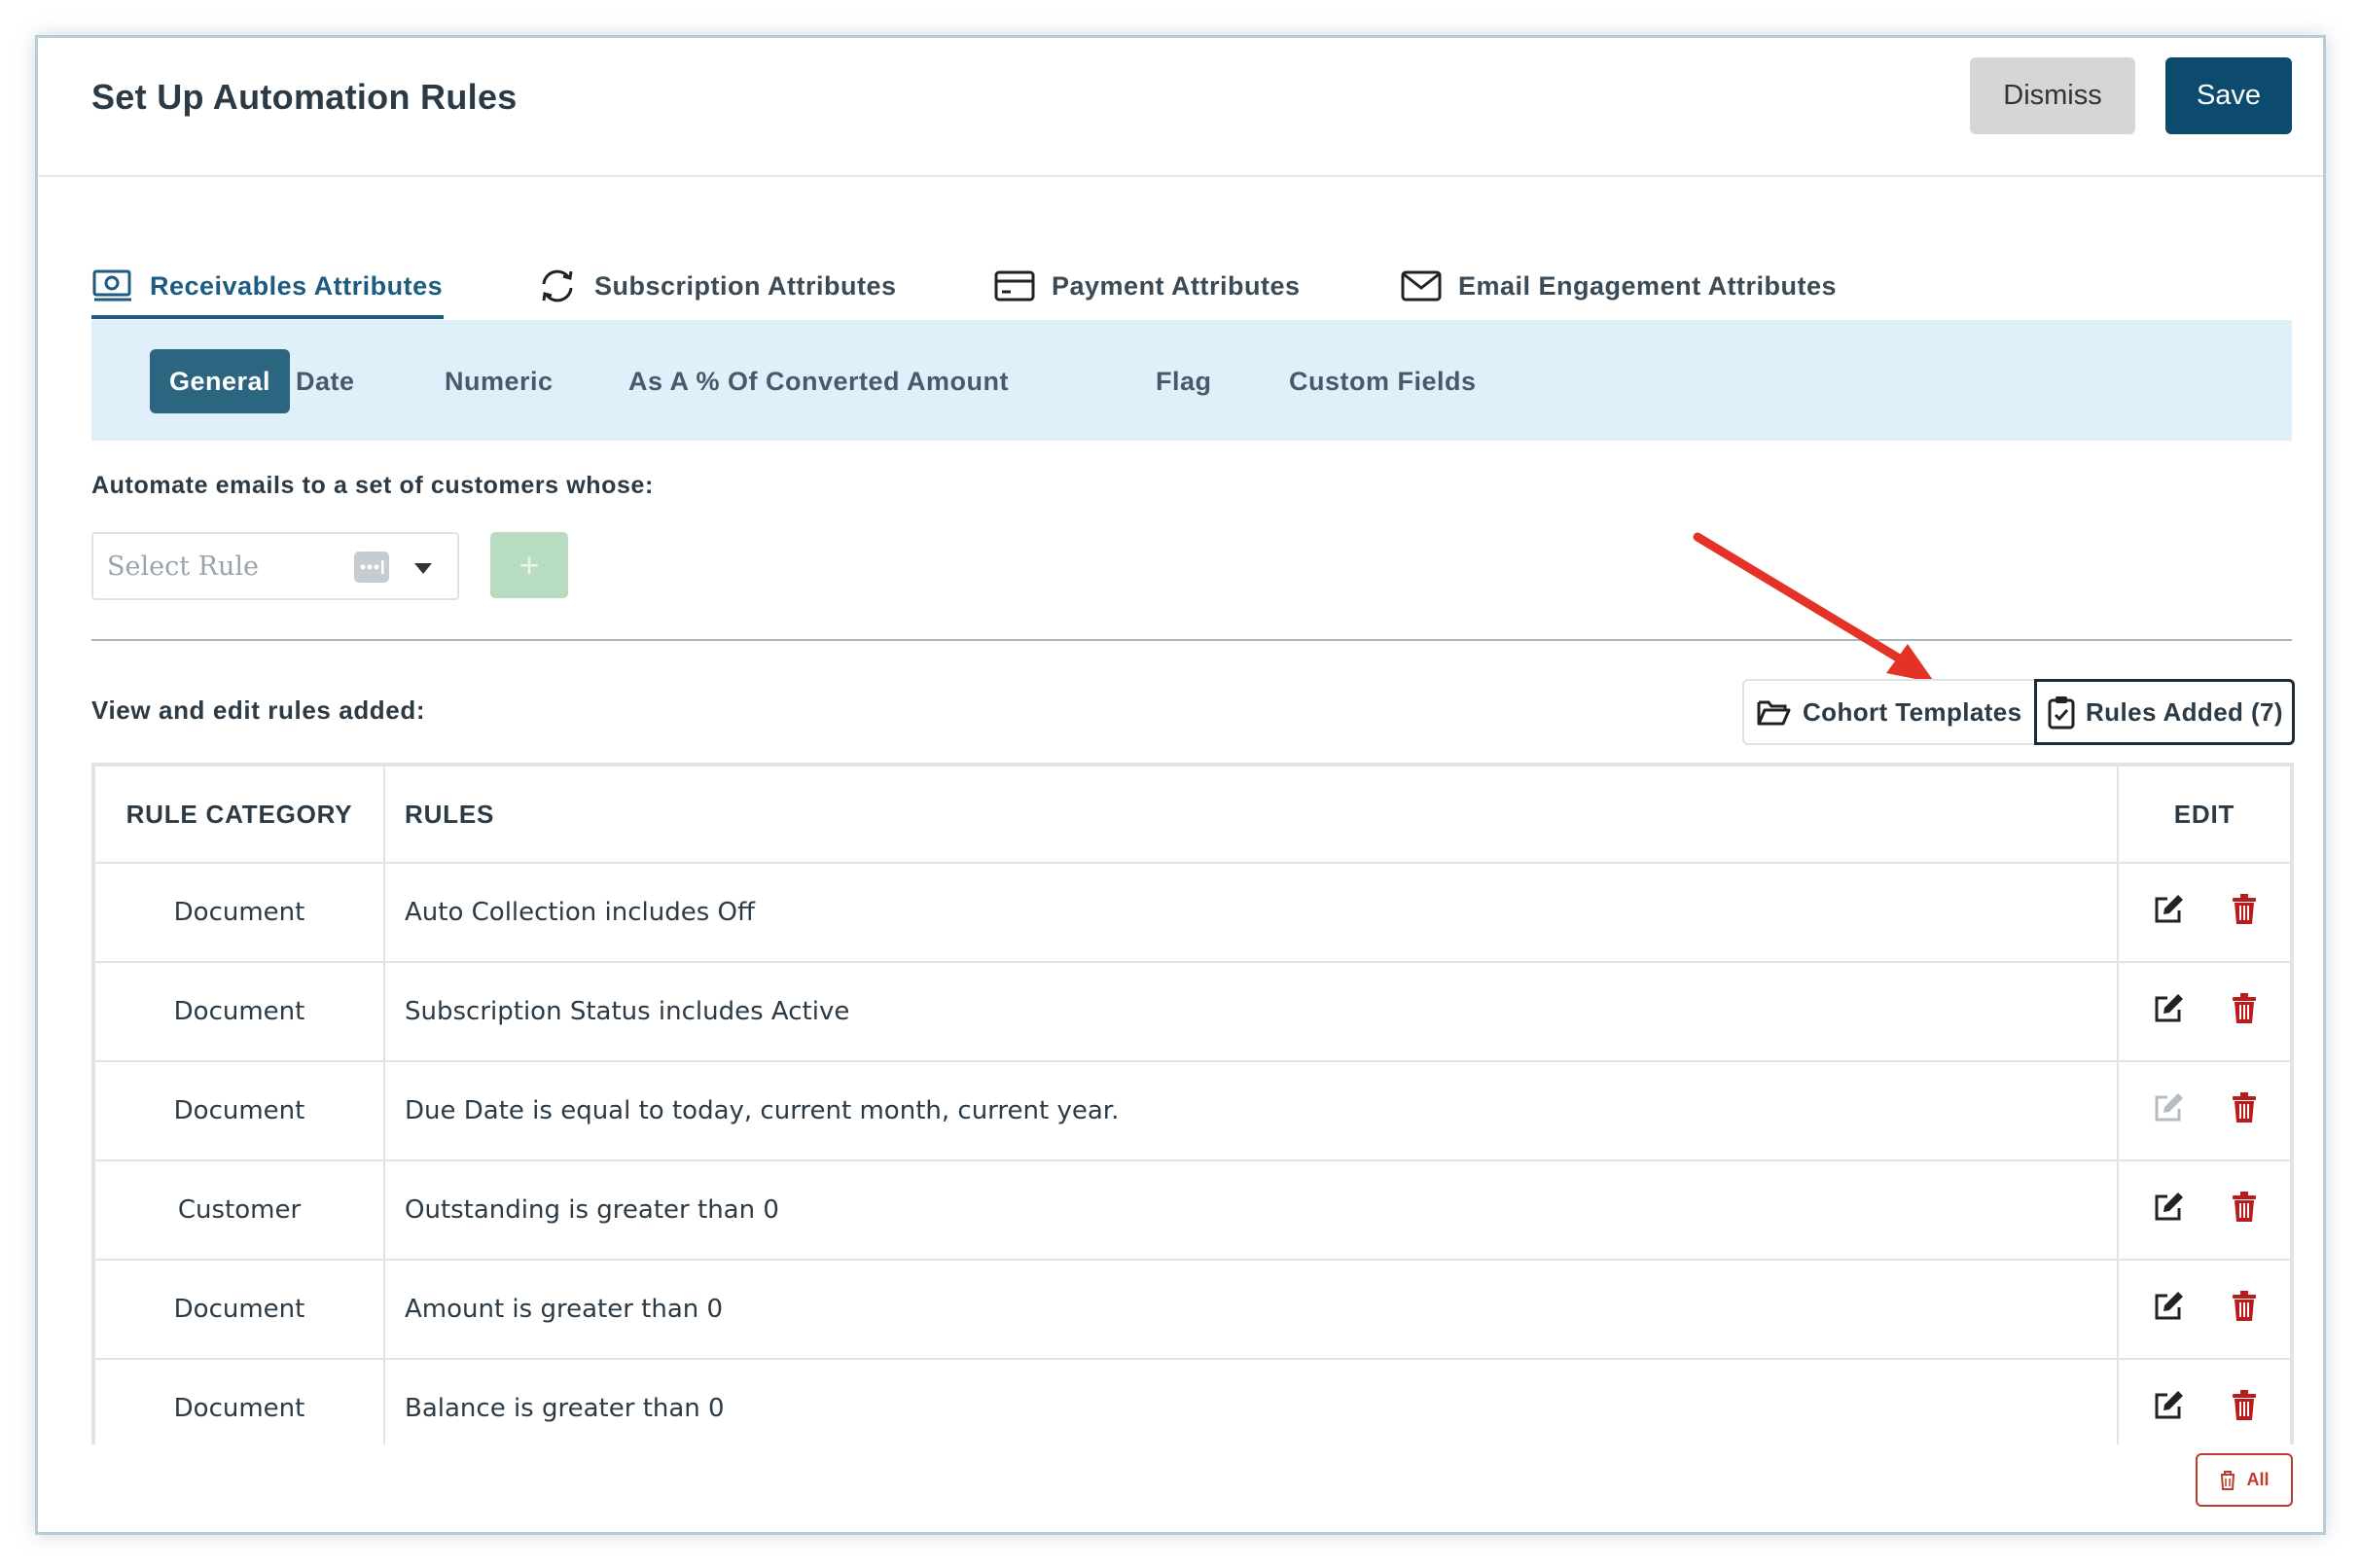  I want to click on table-row: Document Balance is greater than 0, so click(1193, 1401).